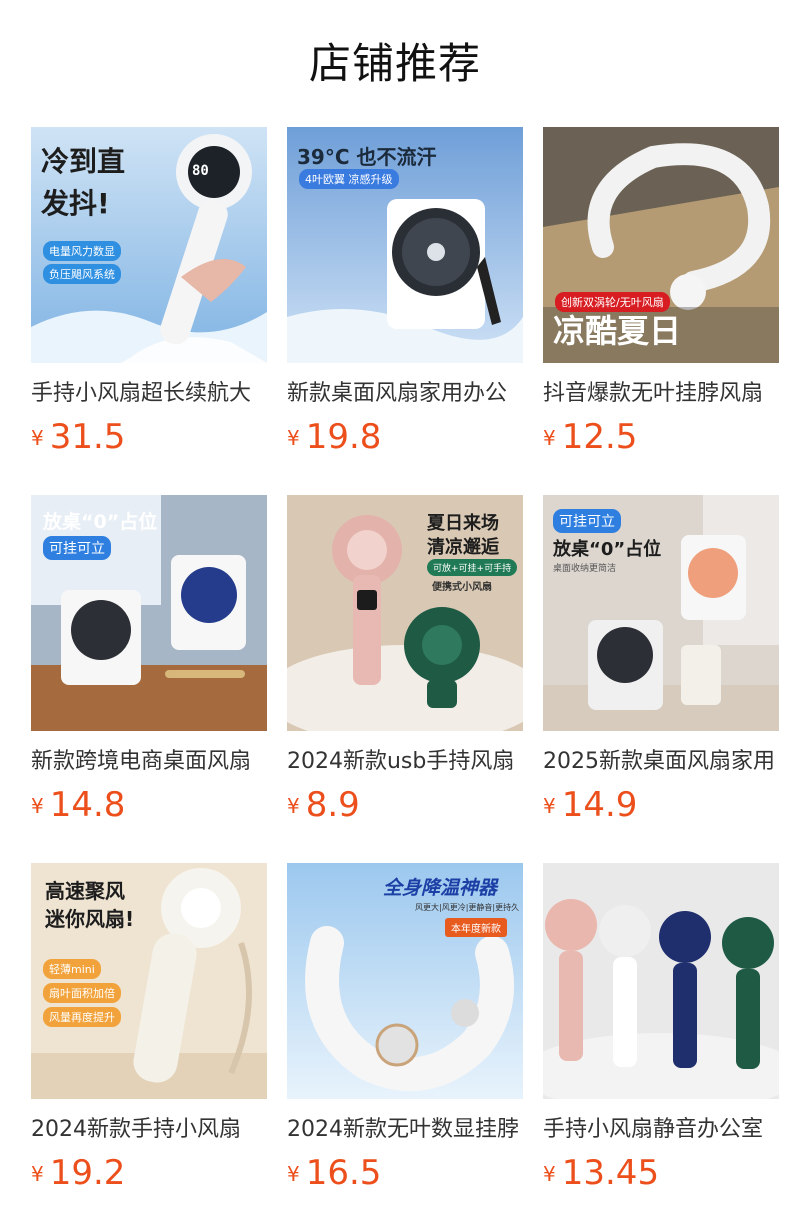 This screenshot has height=1232, width=790. I want to click on image-tag: 创新双涡轮/无叶风扇, so click(612, 302).